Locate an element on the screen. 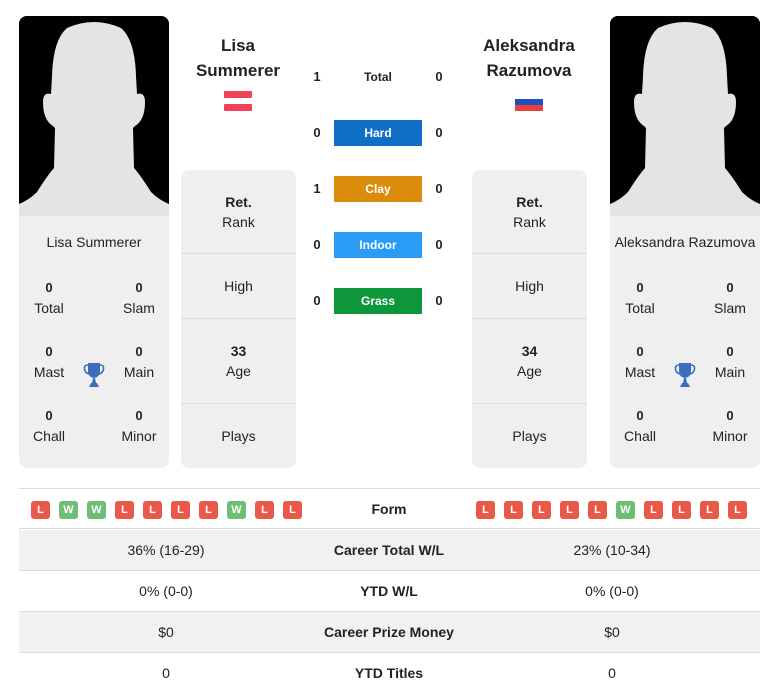  h2h-indoor-row: 0 Indoor 0 is located at coordinates (380, 245).